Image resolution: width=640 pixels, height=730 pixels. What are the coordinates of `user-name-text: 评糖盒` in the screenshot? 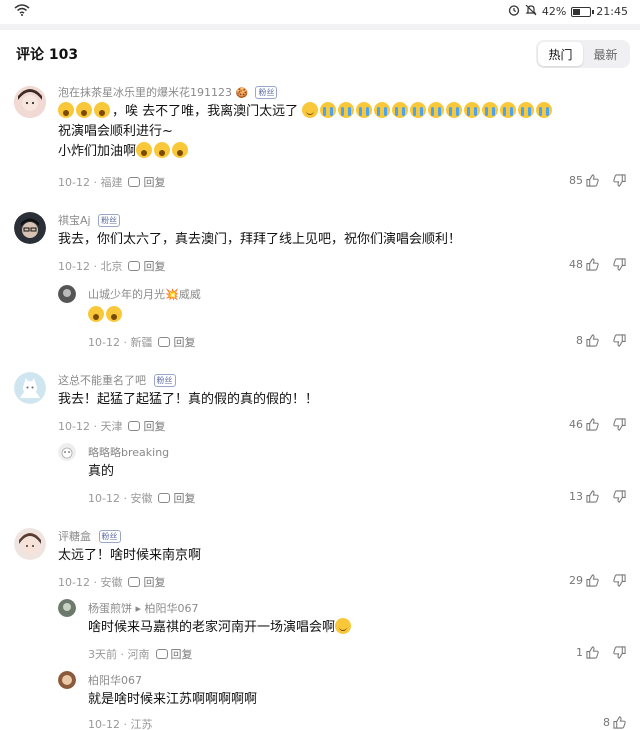 It's located at (74, 536).